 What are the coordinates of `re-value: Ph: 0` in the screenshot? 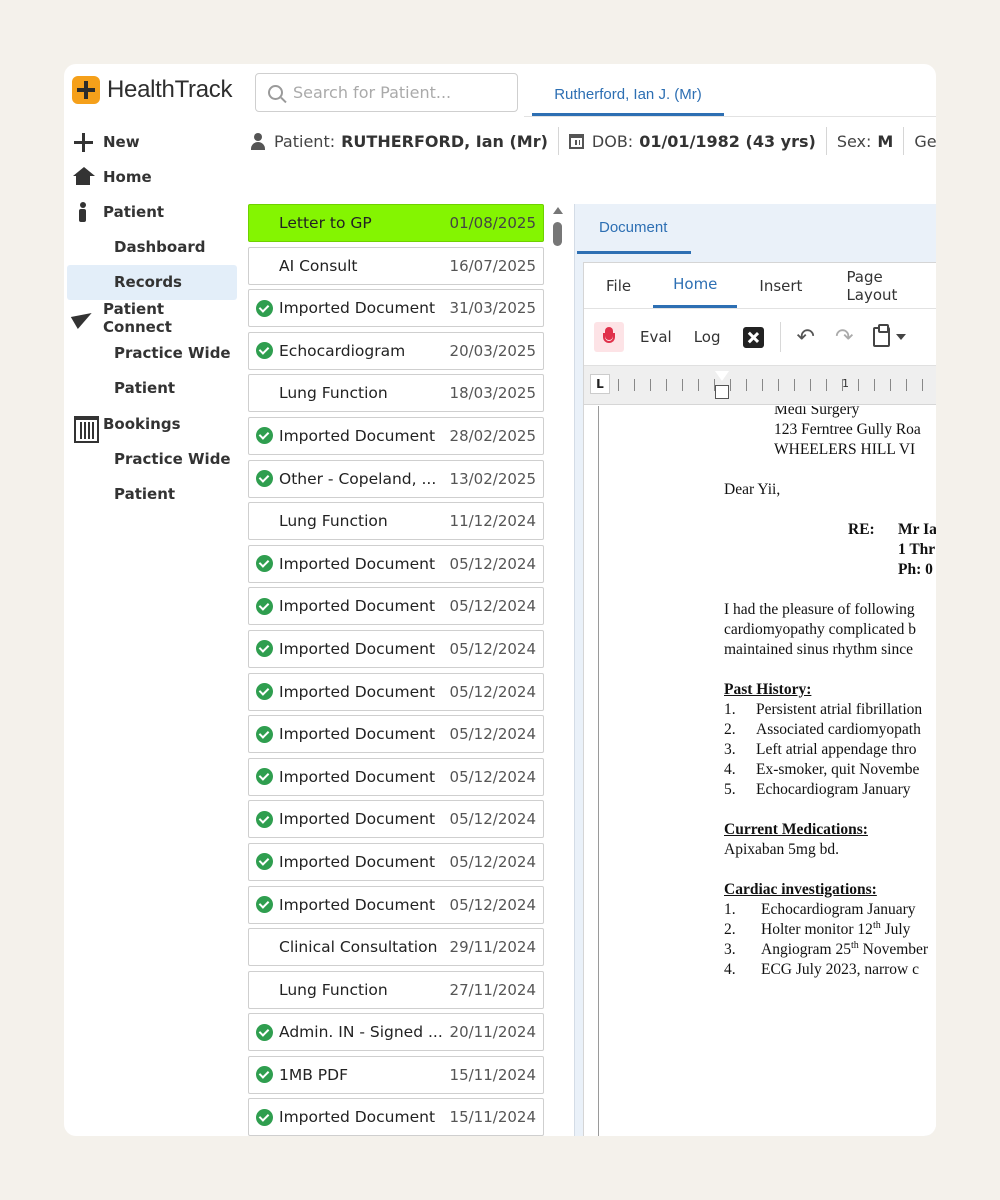 It's located at (915, 569).